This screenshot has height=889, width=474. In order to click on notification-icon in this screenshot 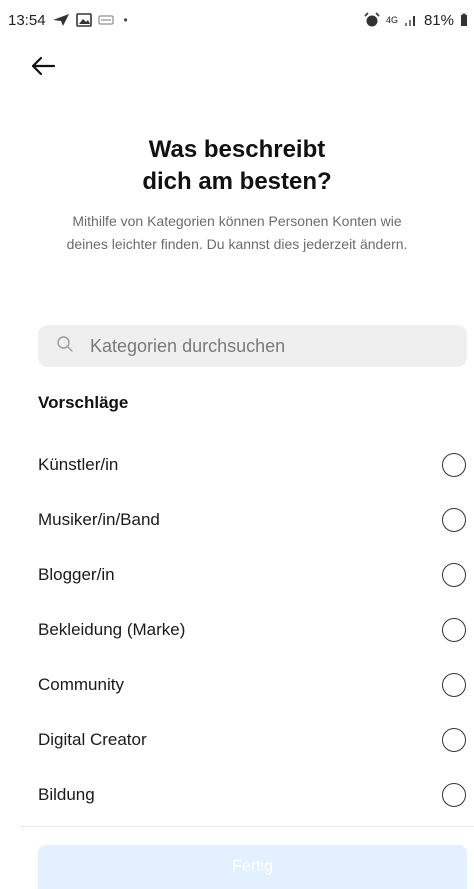, I will do `click(106, 20)`.